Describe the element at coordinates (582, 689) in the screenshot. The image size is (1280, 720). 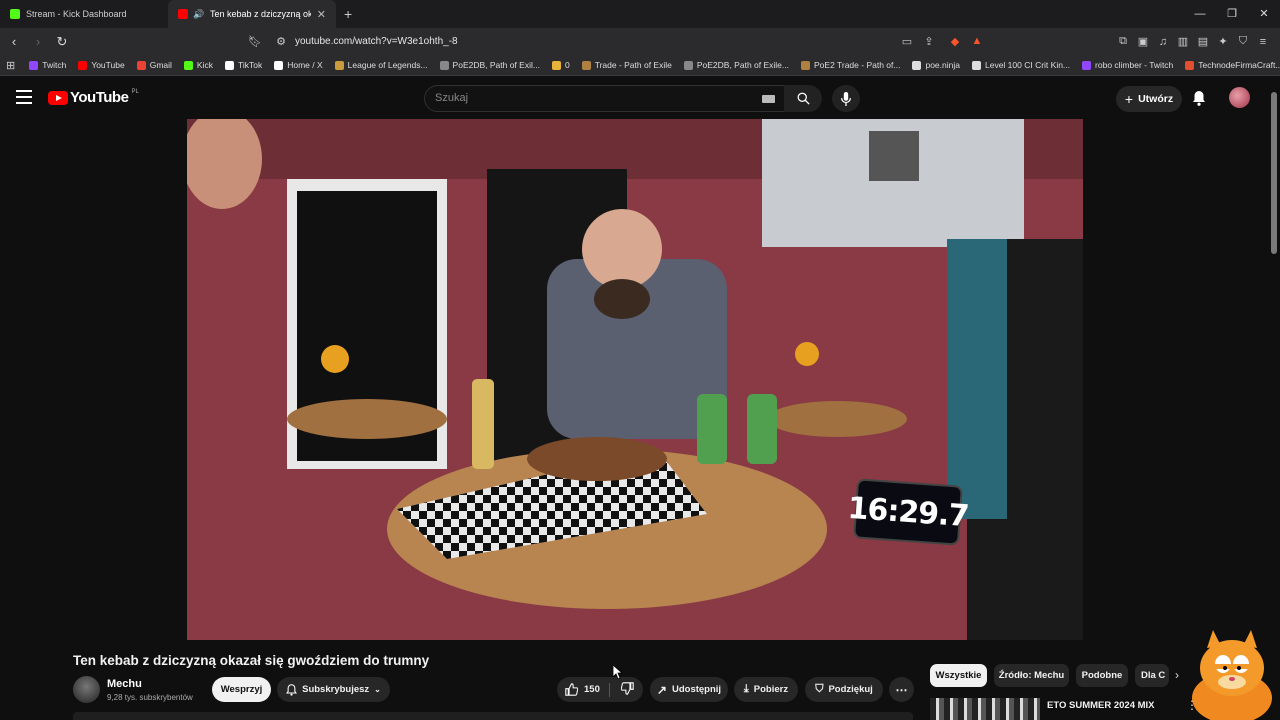
I see `like-button: 150` at that location.